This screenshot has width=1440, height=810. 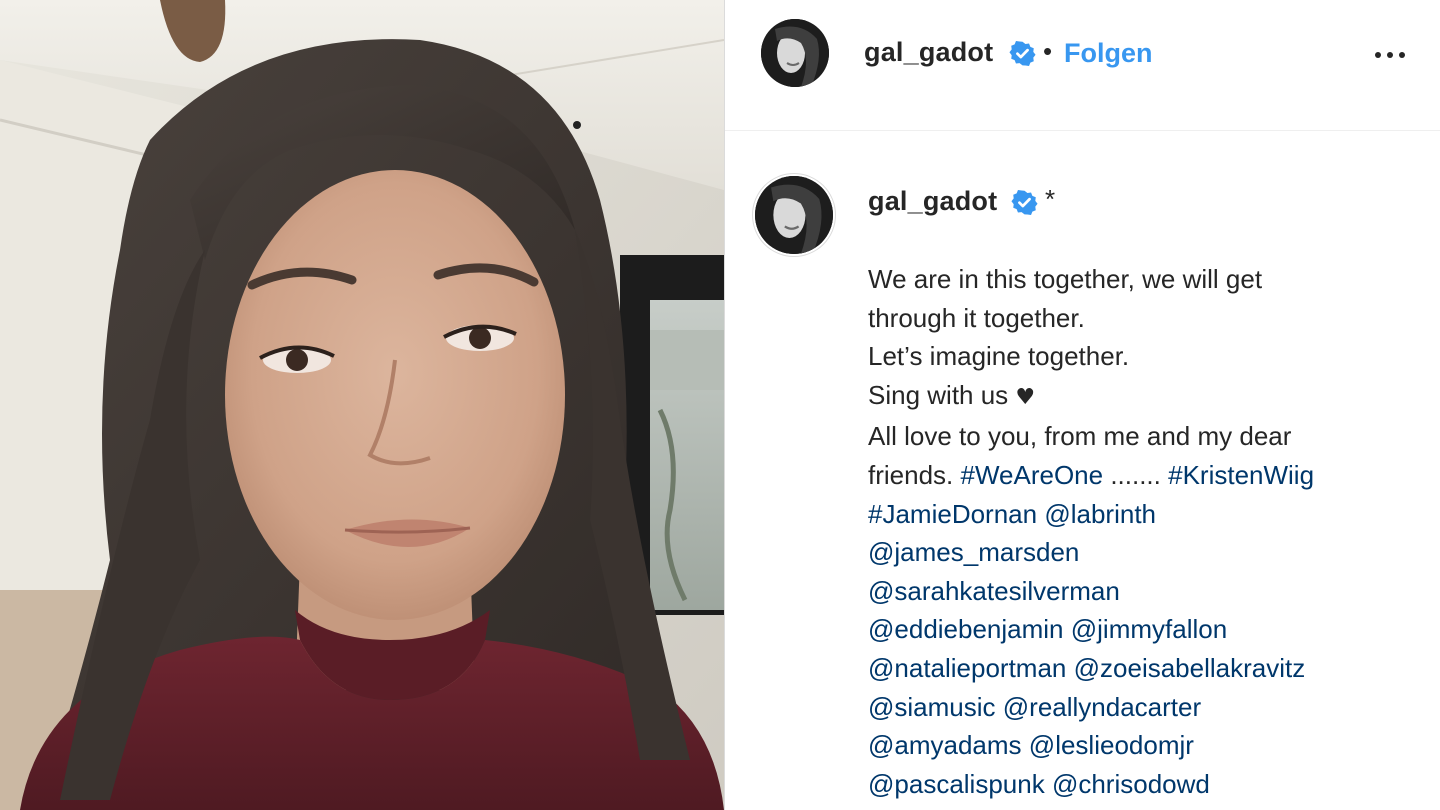 I want to click on post-header: gal_gadot • Folgen, so click(x=1082, y=65).